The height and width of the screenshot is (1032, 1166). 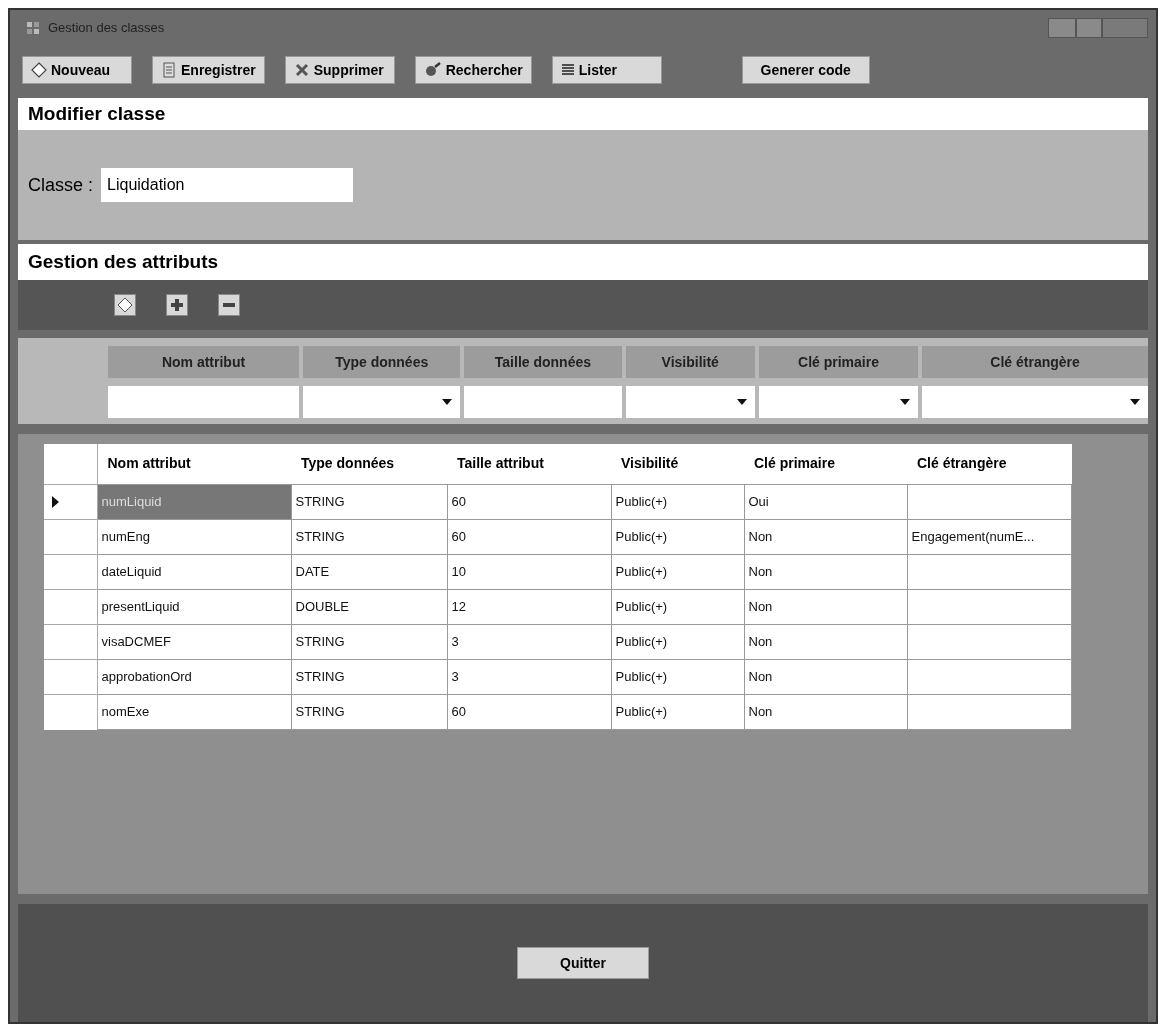 I want to click on table-cell: nomExe, so click(x=194, y=711).